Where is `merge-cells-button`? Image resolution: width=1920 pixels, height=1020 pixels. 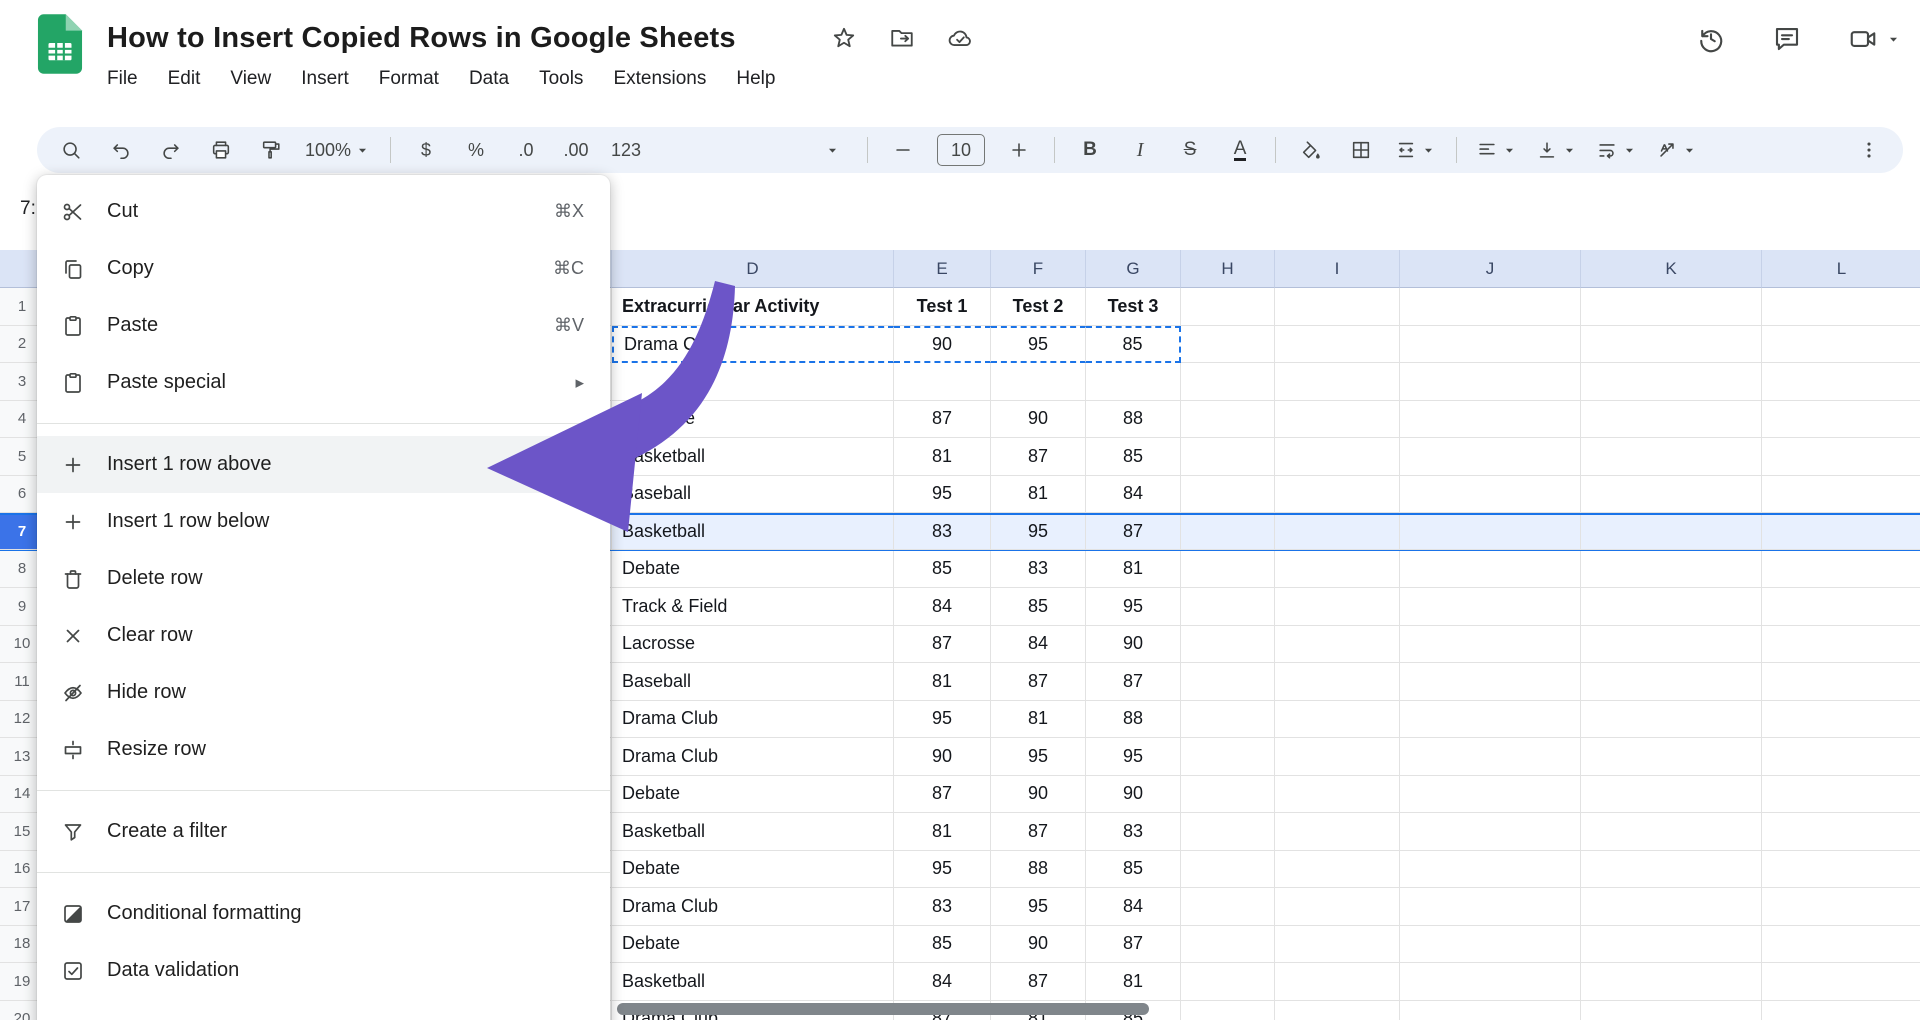 merge-cells-button is located at coordinates (1416, 150).